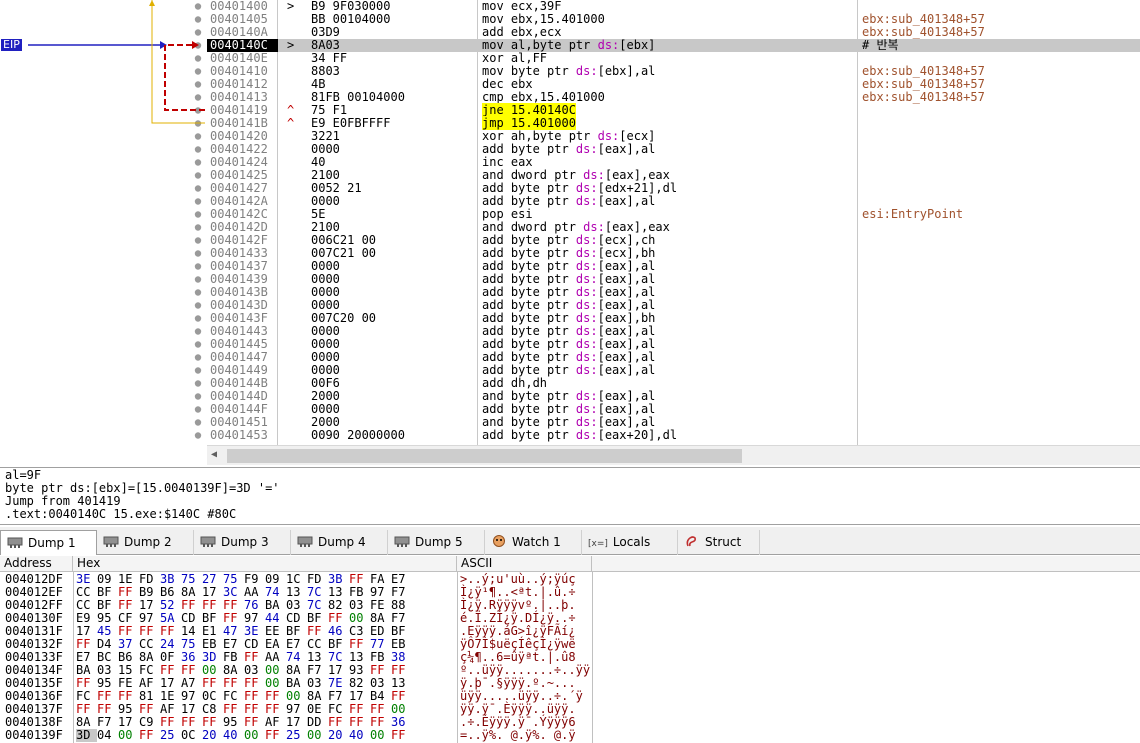 This screenshot has width=1140, height=743. I want to click on scrollbar-thumb, so click(484, 456).